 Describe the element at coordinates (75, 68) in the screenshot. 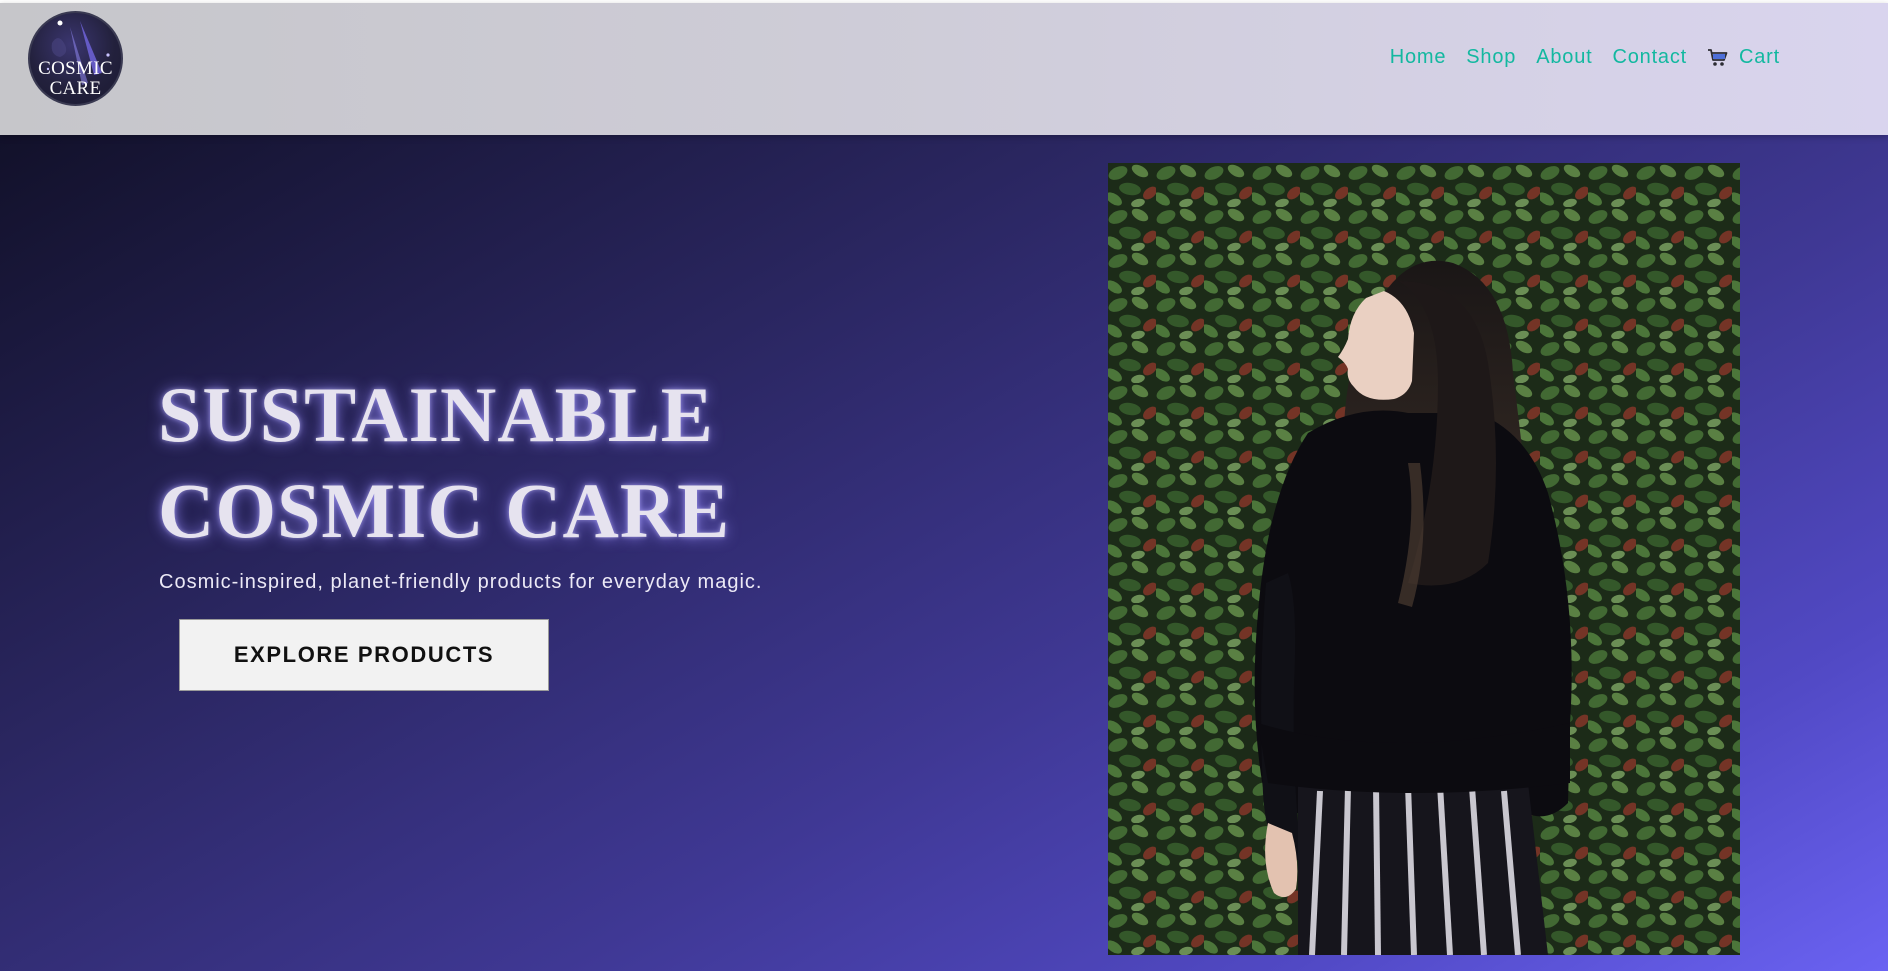

I see `logo-text-line1: COSMIC` at that location.